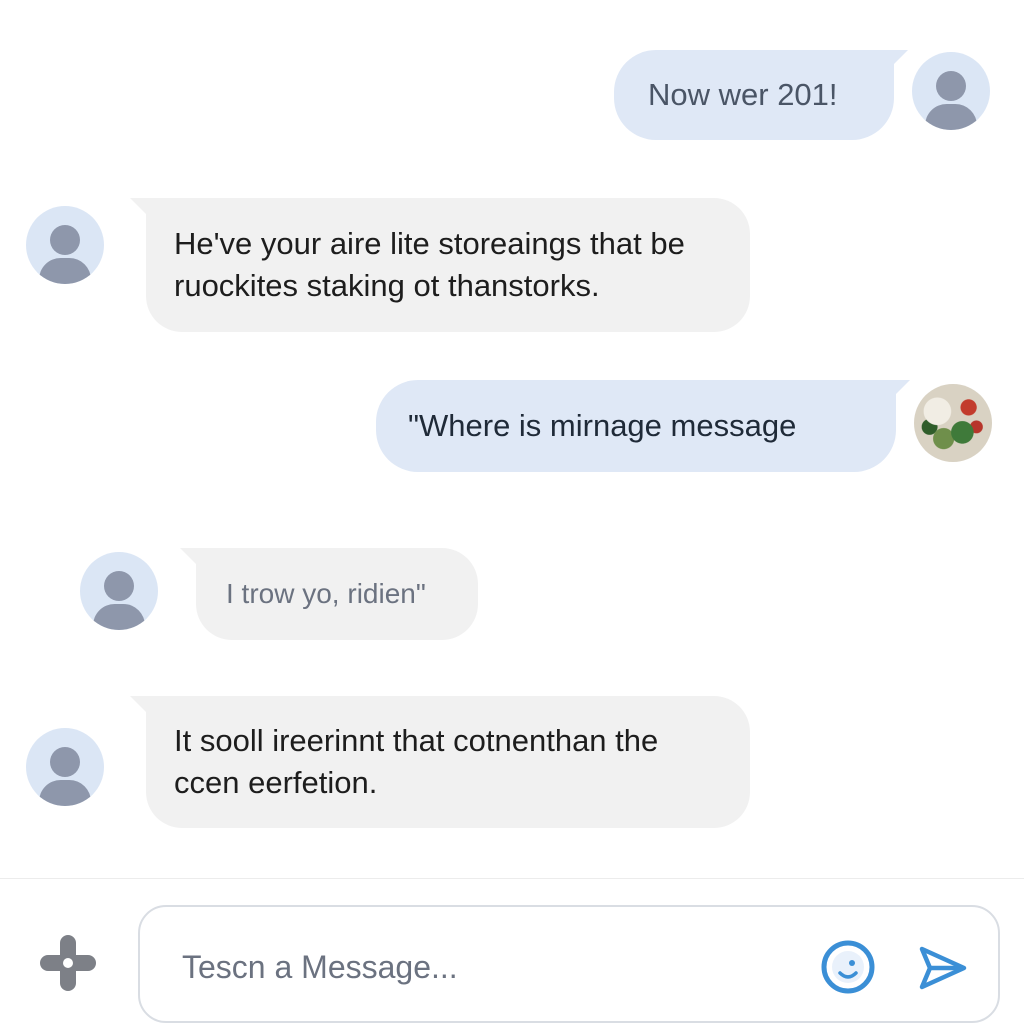 This screenshot has height=1024, width=1024. What do you see at coordinates (953, 423) in the screenshot?
I see `contact-photo-avatar` at bounding box center [953, 423].